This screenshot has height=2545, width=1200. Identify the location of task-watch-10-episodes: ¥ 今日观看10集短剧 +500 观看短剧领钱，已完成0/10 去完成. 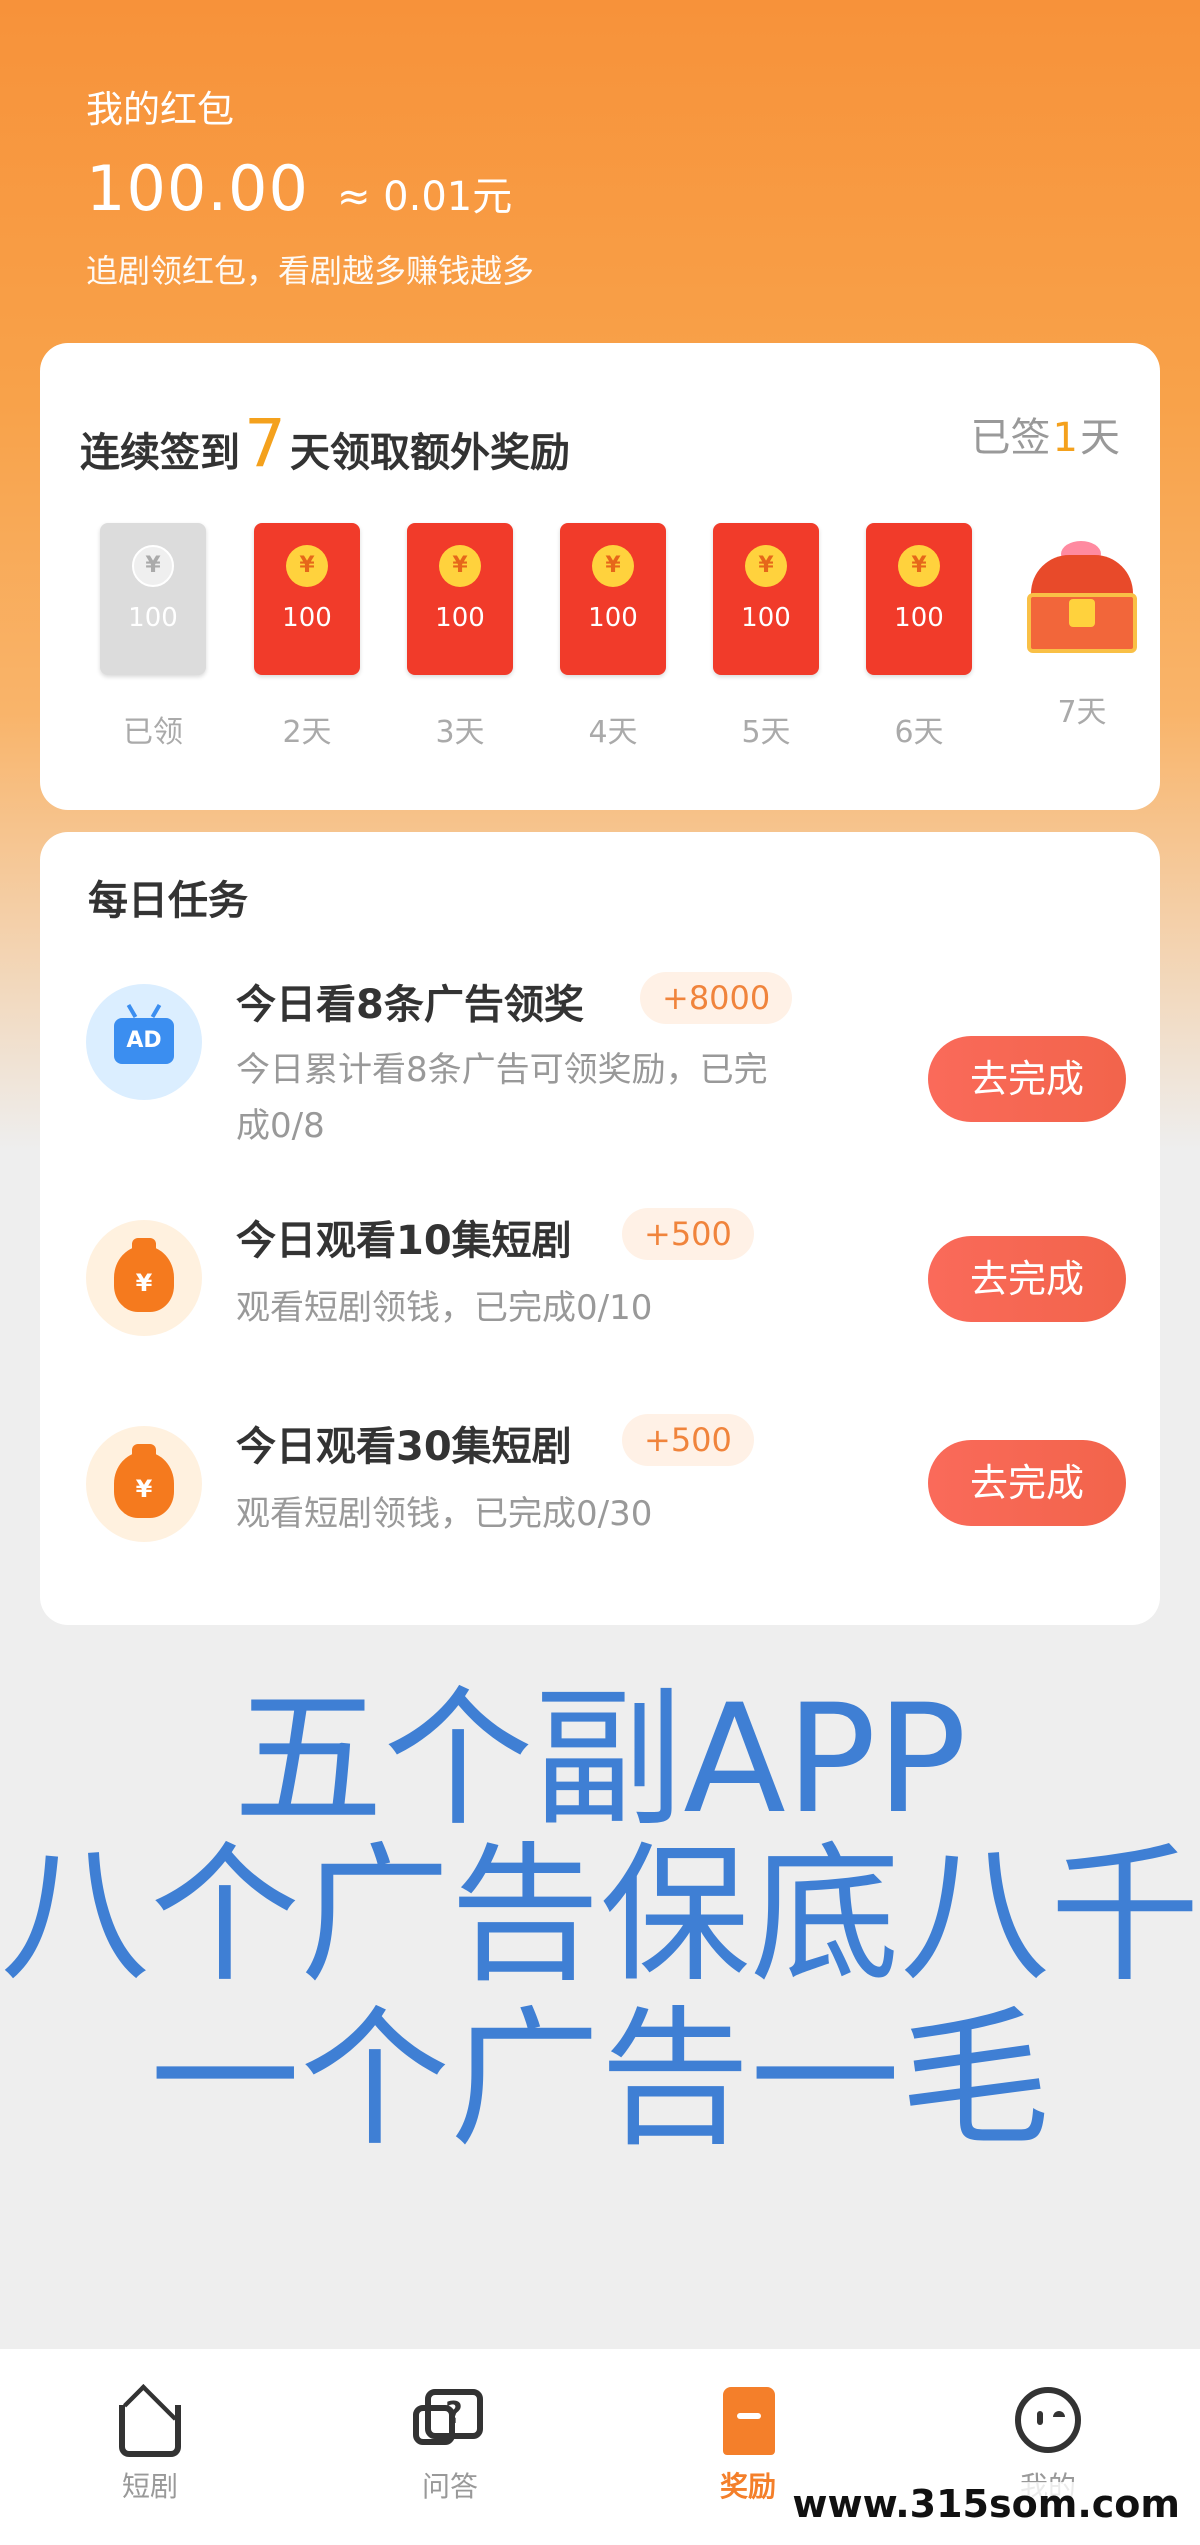
(600, 1299).